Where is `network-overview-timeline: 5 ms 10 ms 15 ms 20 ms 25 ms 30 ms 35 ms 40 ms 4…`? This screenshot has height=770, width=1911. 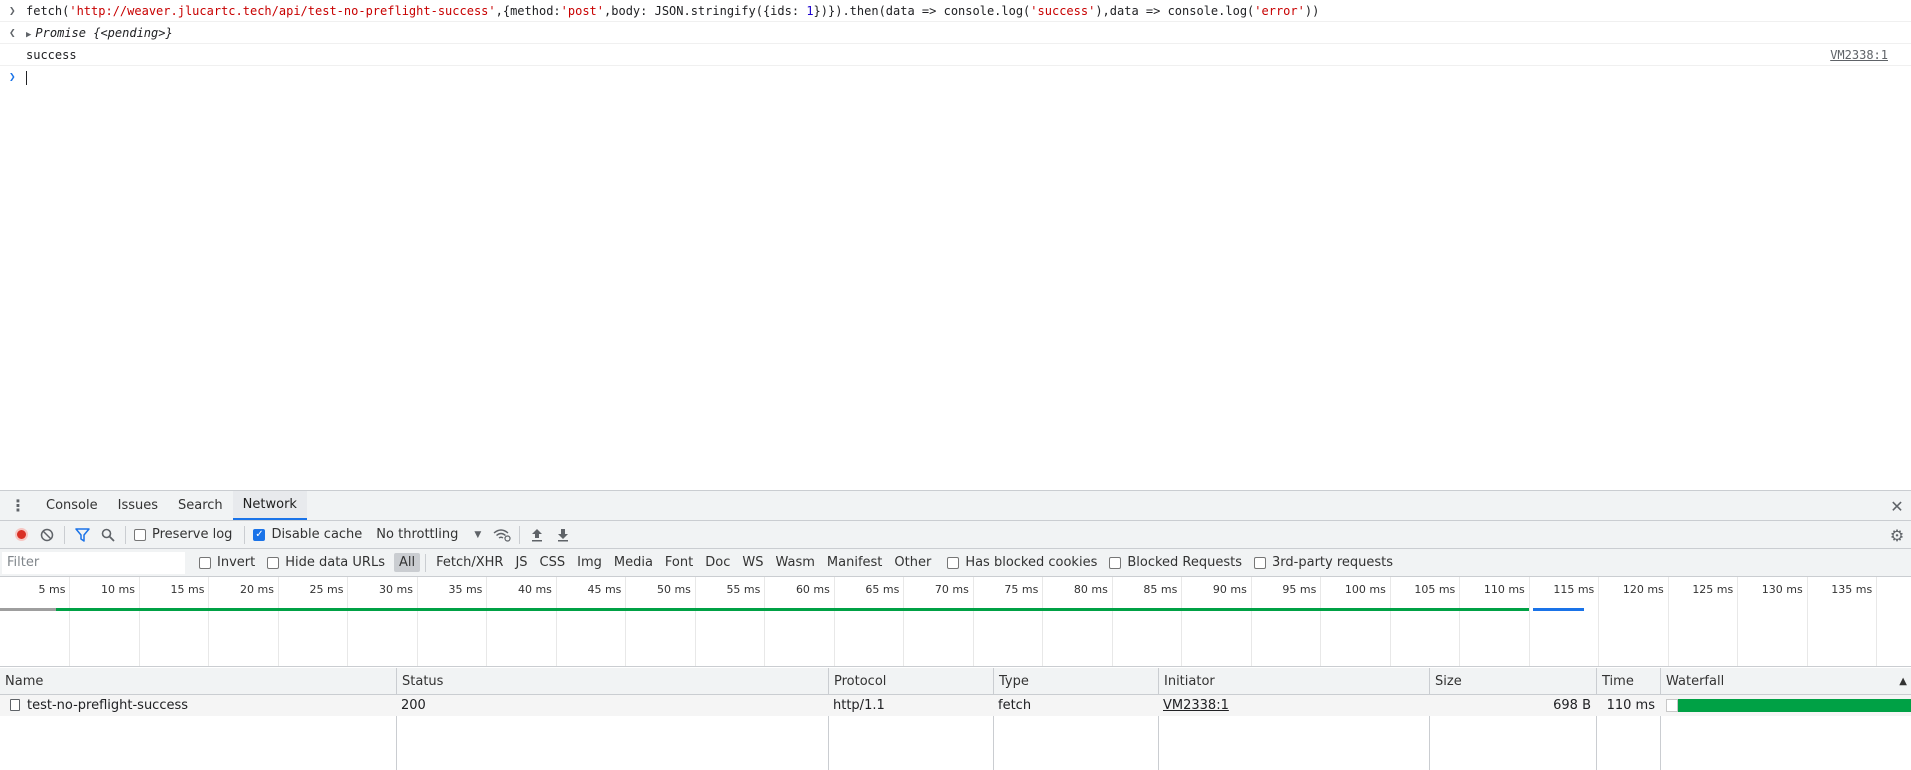 network-overview-timeline: 5 ms 10 ms 15 ms 20 ms 25 ms 30 ms 35 ms 40 ms 4… is located at coordinates (955, 622).